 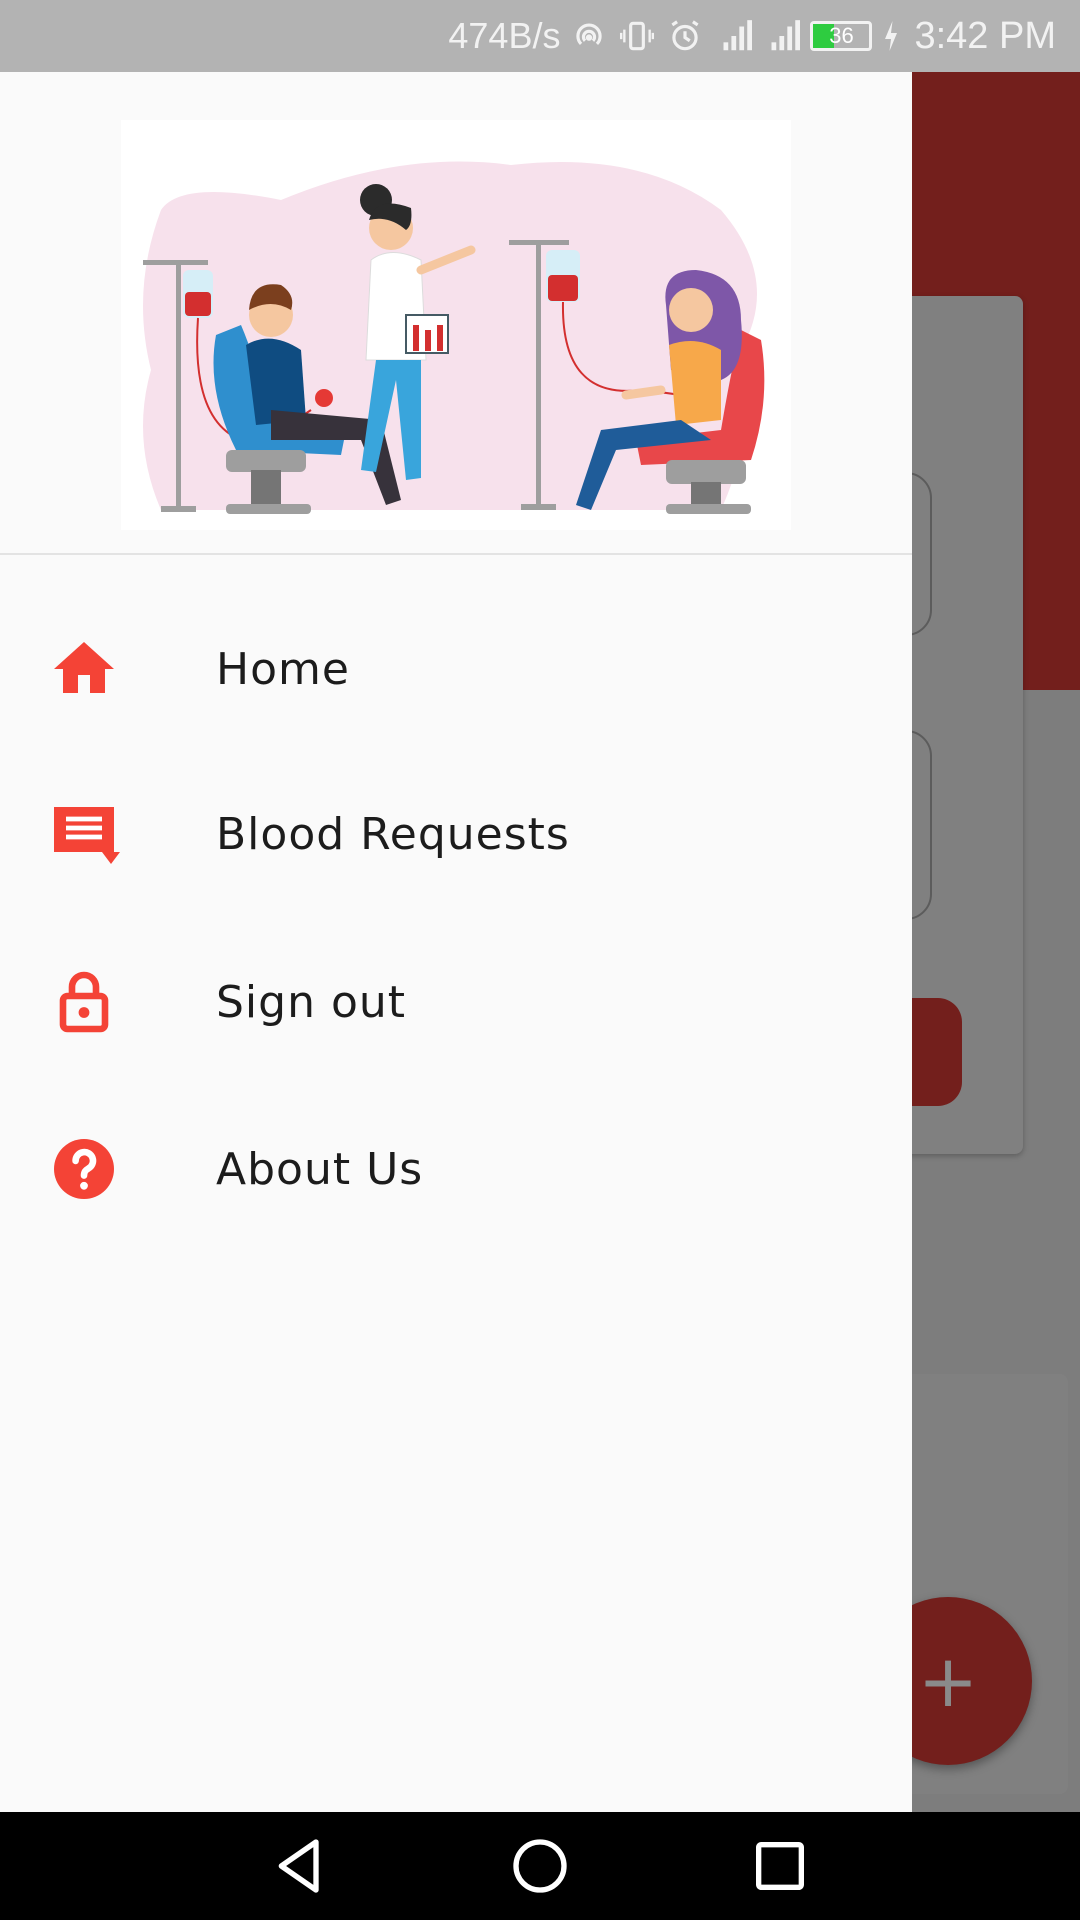 What do you see at coordinates (84, 667) in the screenshot?
I see `home-icon` at bounding box center [84, 667].